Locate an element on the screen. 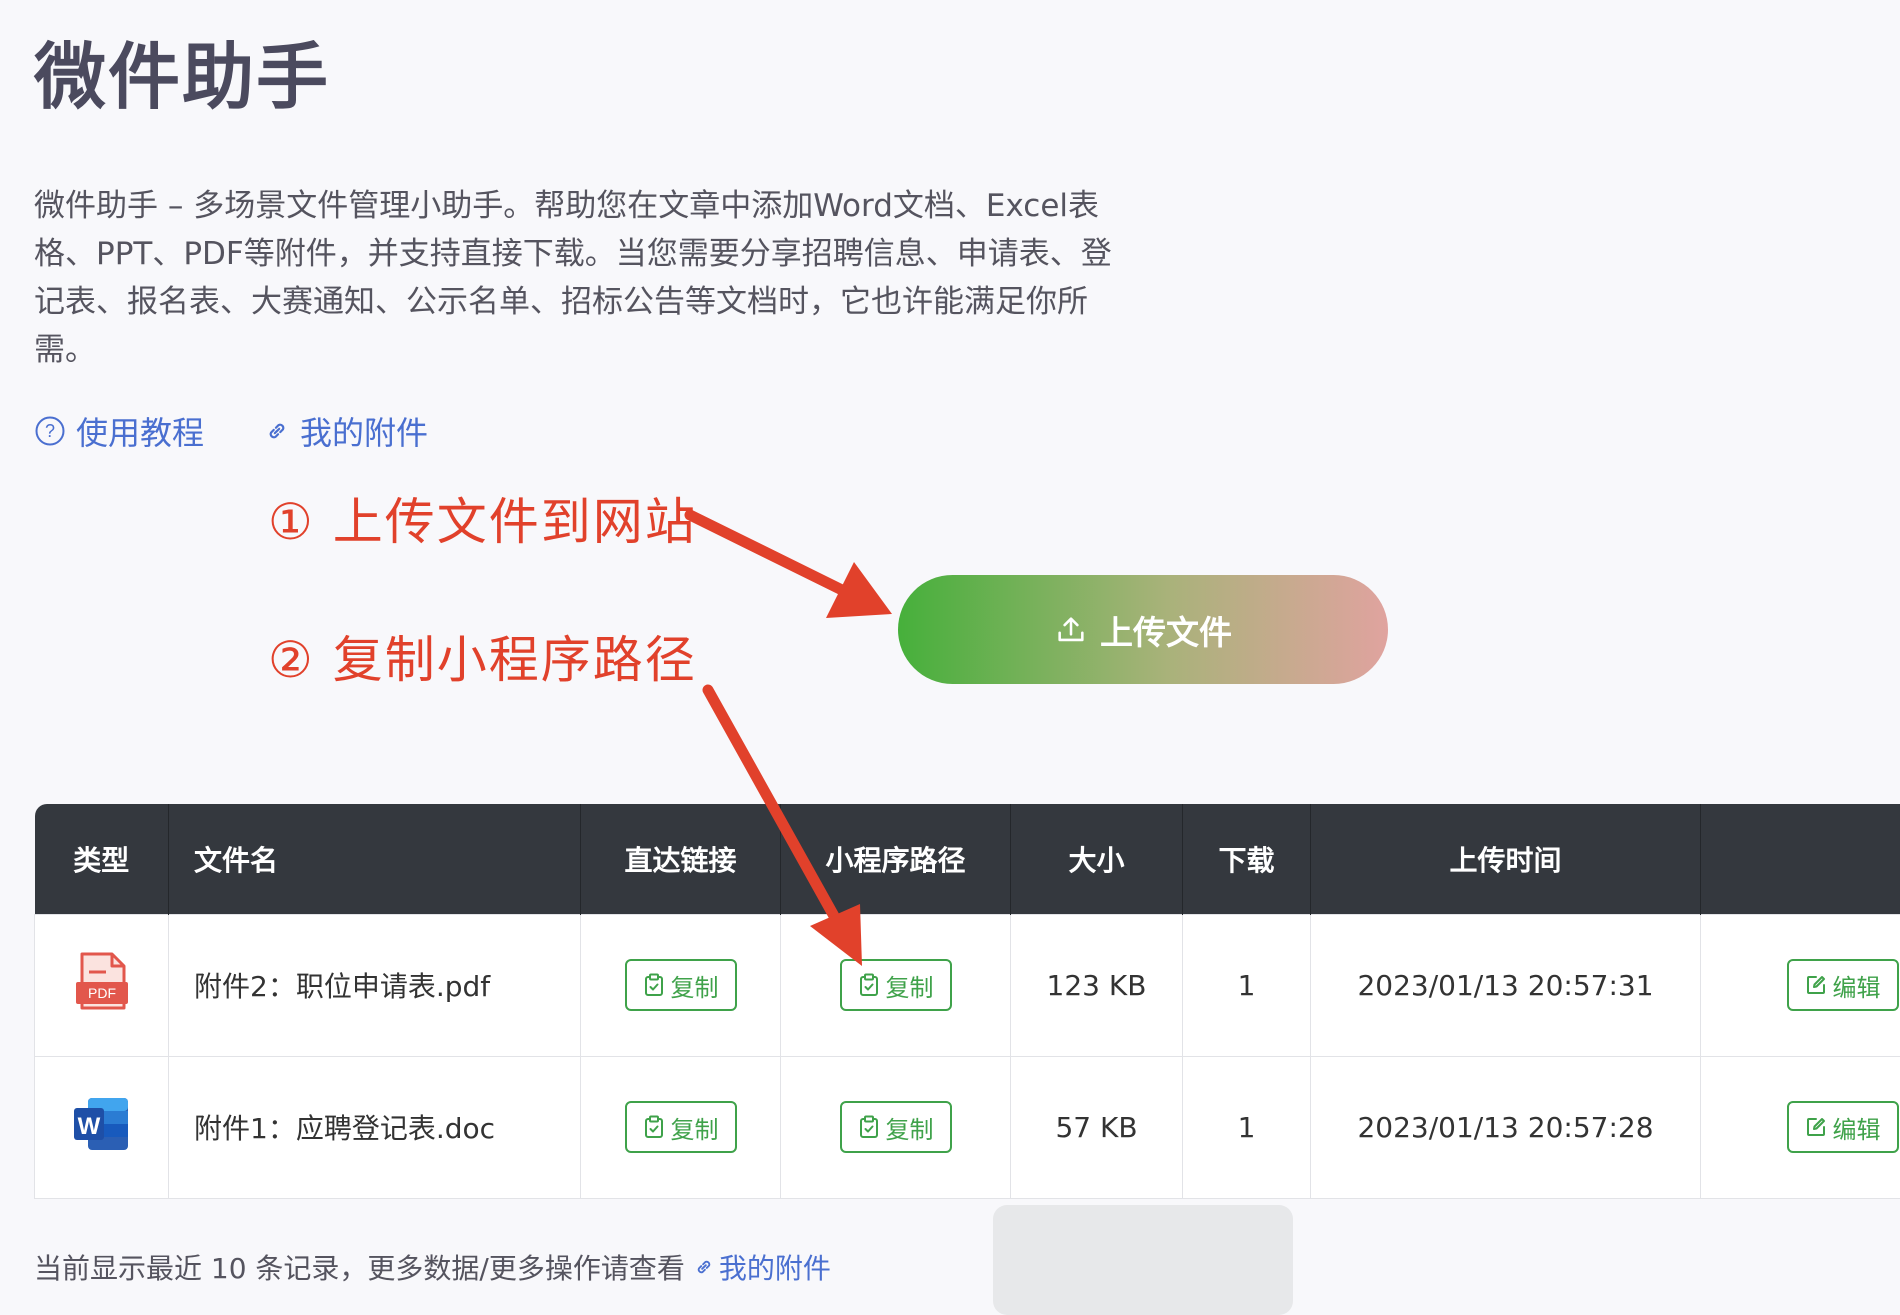  table-row: W 附件1：应聘登记表.doc 复制 is located at coordinates (967, 1127).